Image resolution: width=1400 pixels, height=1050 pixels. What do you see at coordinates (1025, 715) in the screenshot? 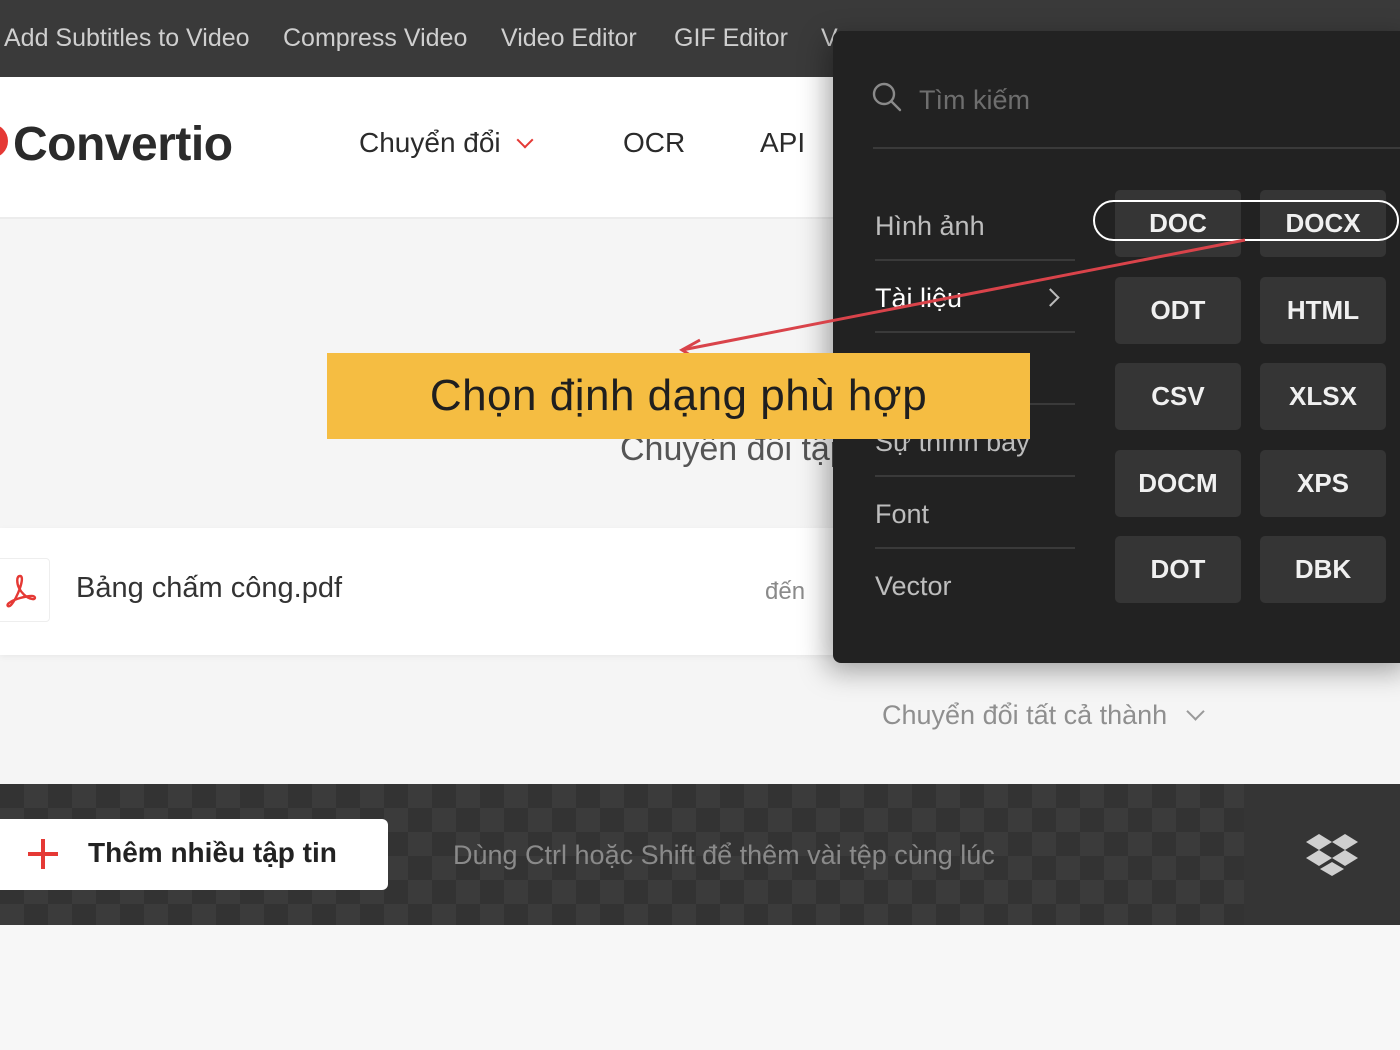
I see `convert-all-label: Chuyển đổi tất cả thành` at bounding box center [1025, 715].